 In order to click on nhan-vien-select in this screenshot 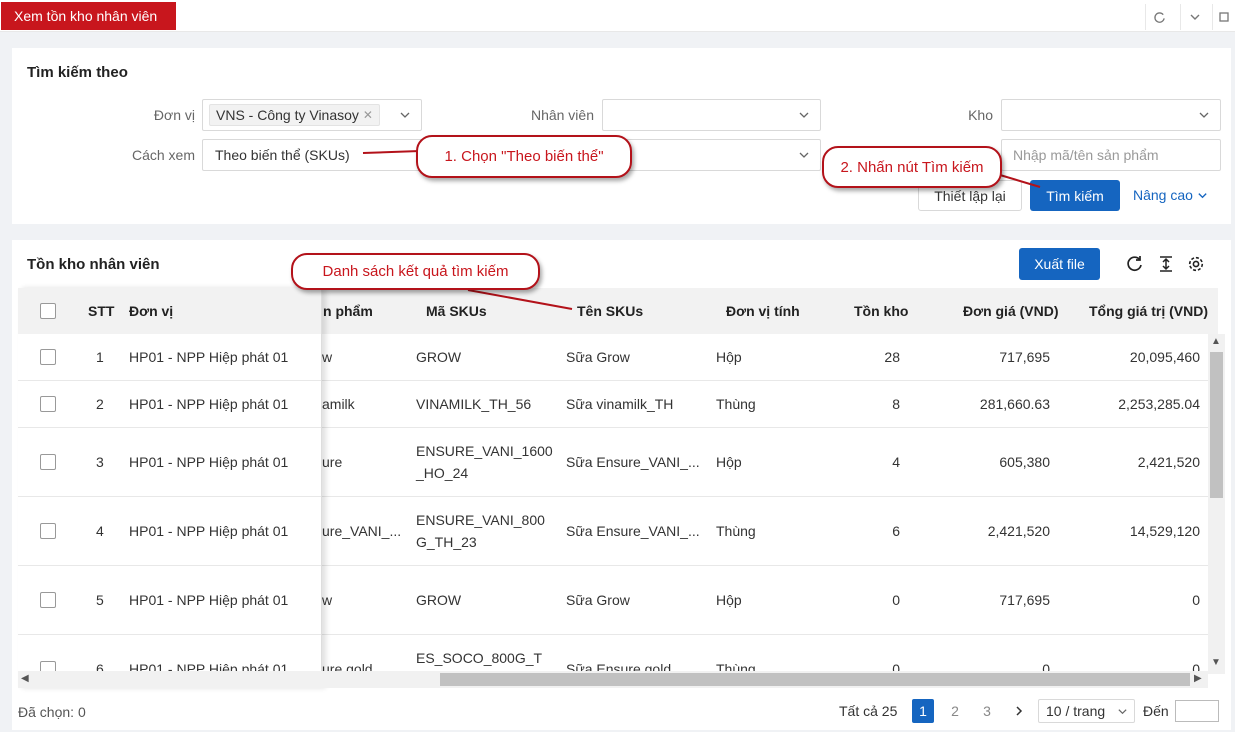, I will do `click(711, 115)`.